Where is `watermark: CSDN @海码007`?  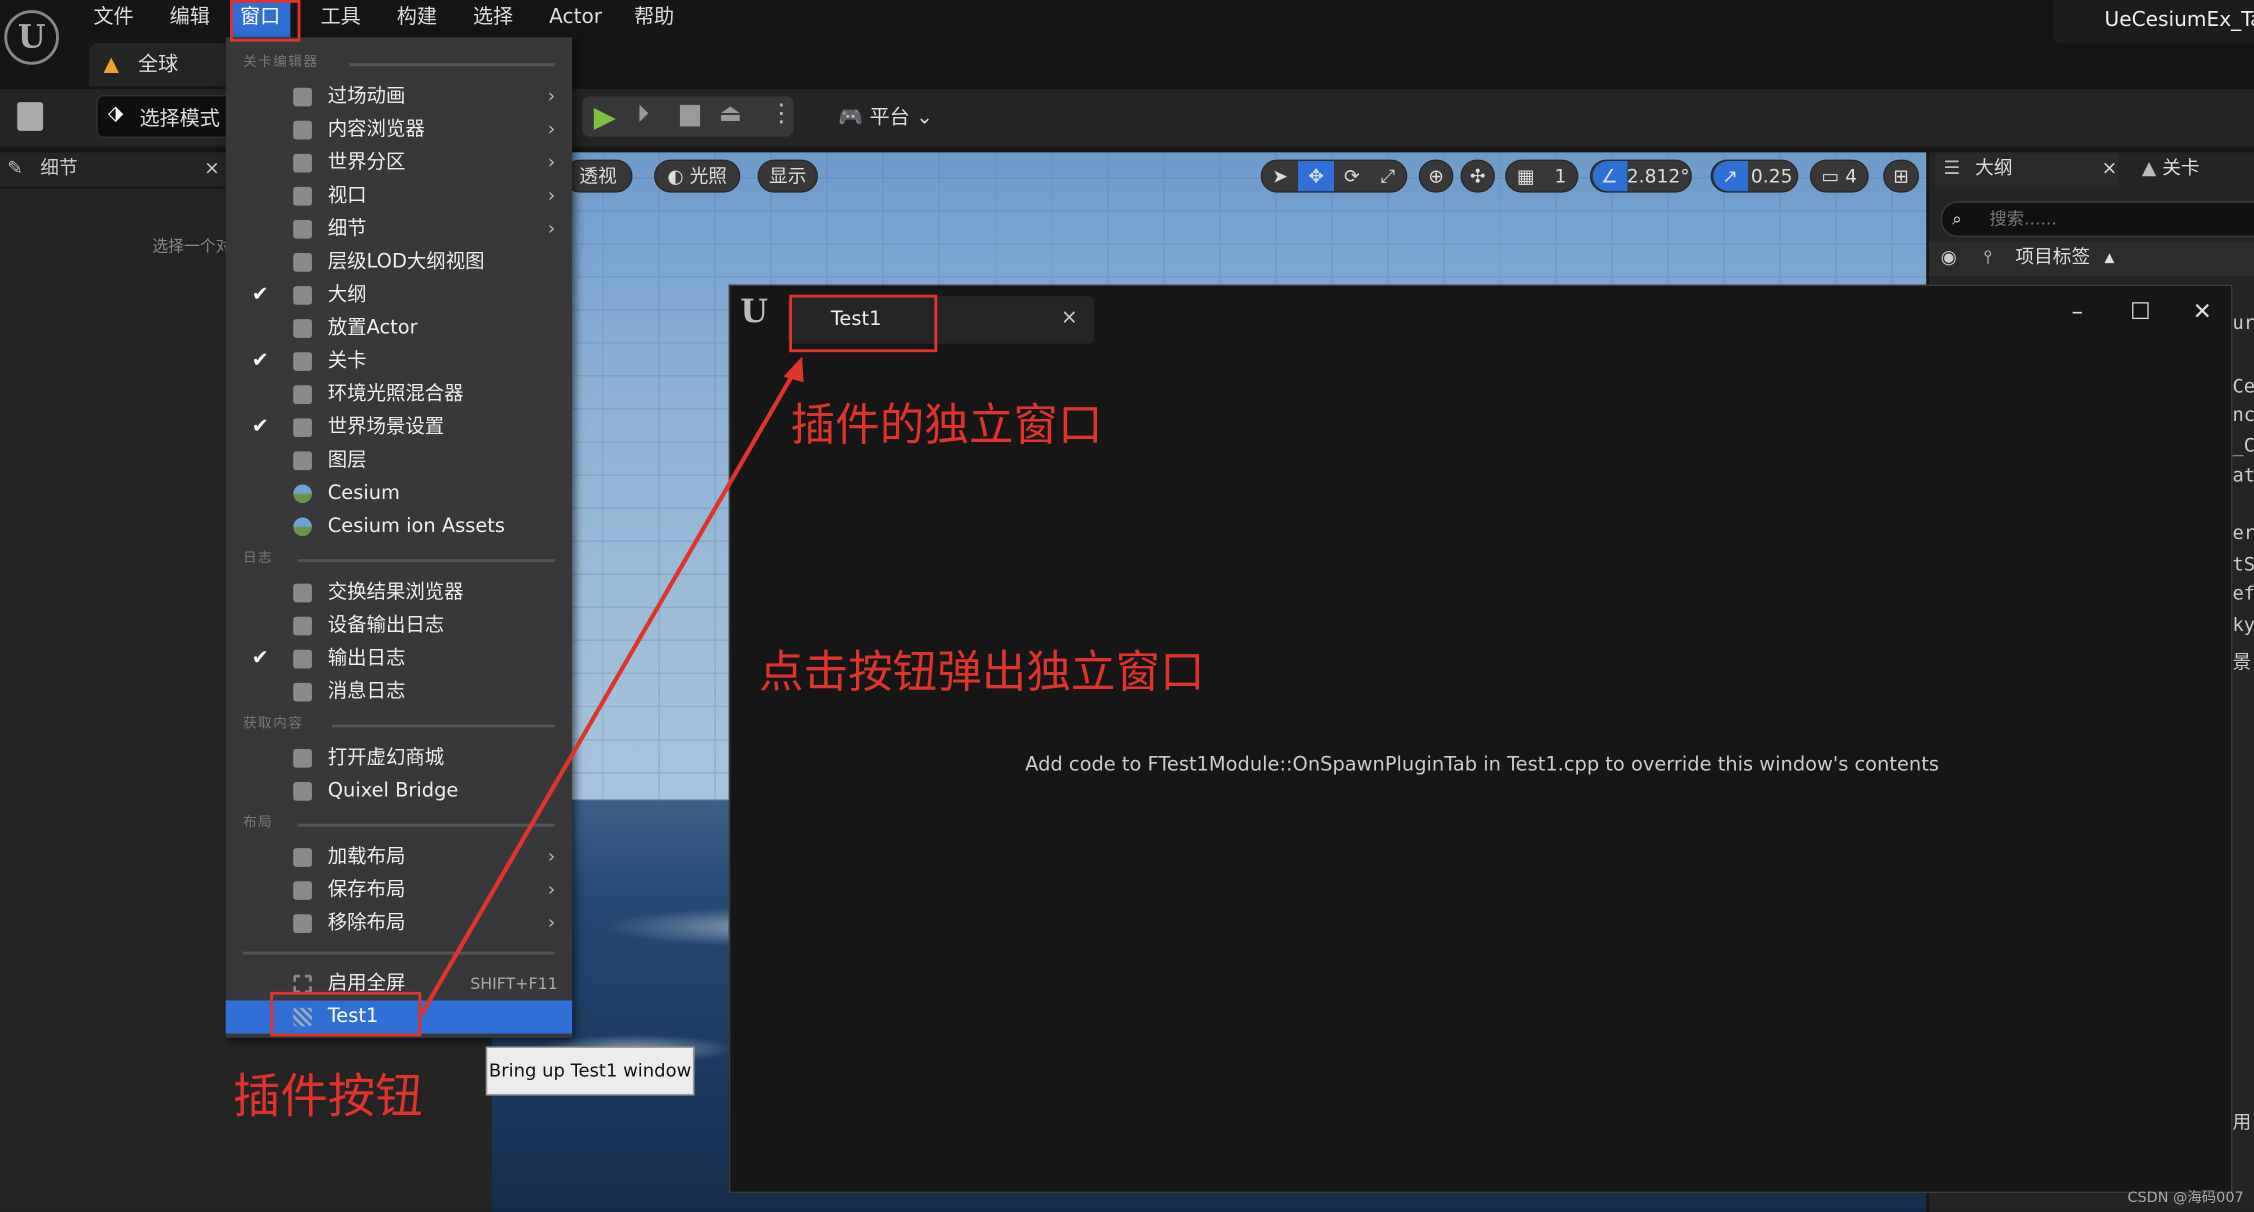 watermark: CSDN @海码007 is located at coordinates (2185, 1198).